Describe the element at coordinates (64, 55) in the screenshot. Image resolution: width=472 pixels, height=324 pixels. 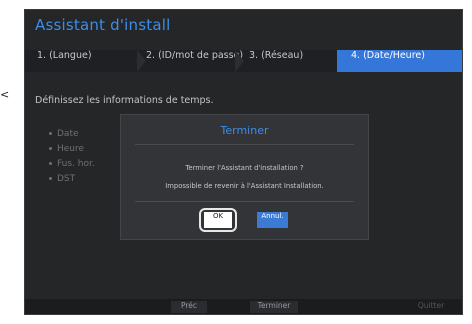
I see `step-label: 1. (Langue)` at that location.